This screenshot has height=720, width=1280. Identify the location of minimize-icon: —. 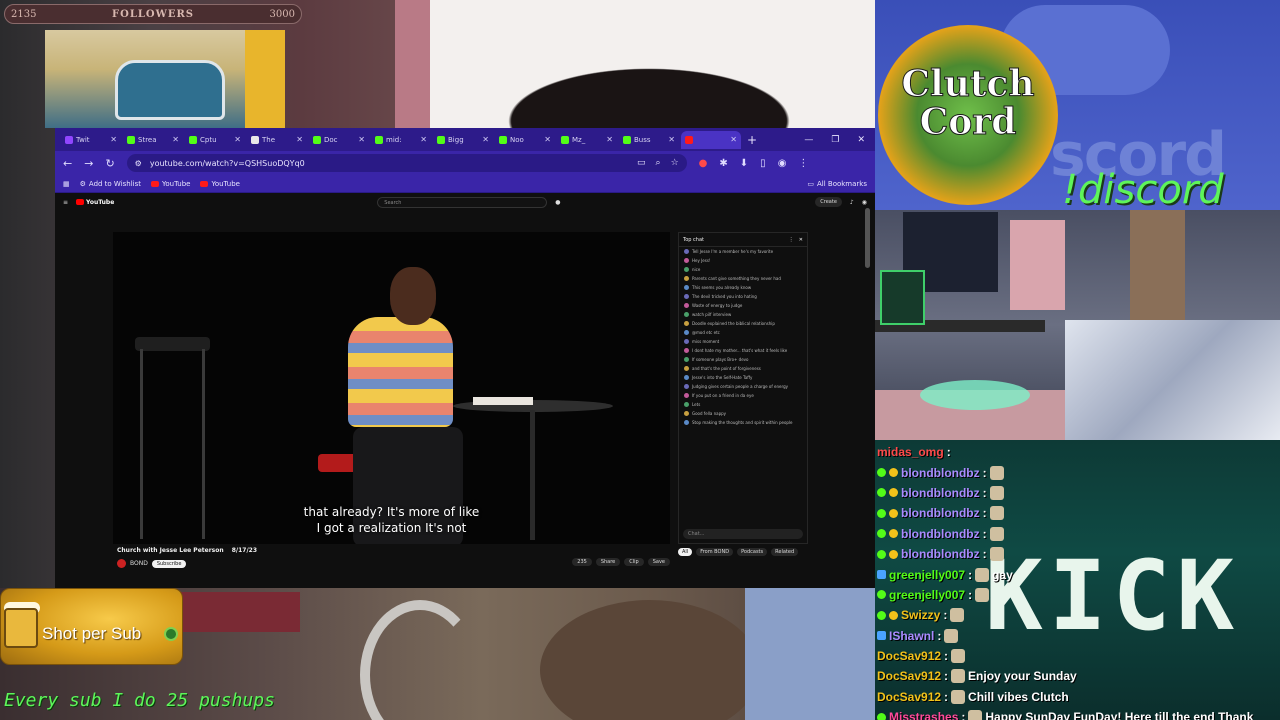
(808, 140).